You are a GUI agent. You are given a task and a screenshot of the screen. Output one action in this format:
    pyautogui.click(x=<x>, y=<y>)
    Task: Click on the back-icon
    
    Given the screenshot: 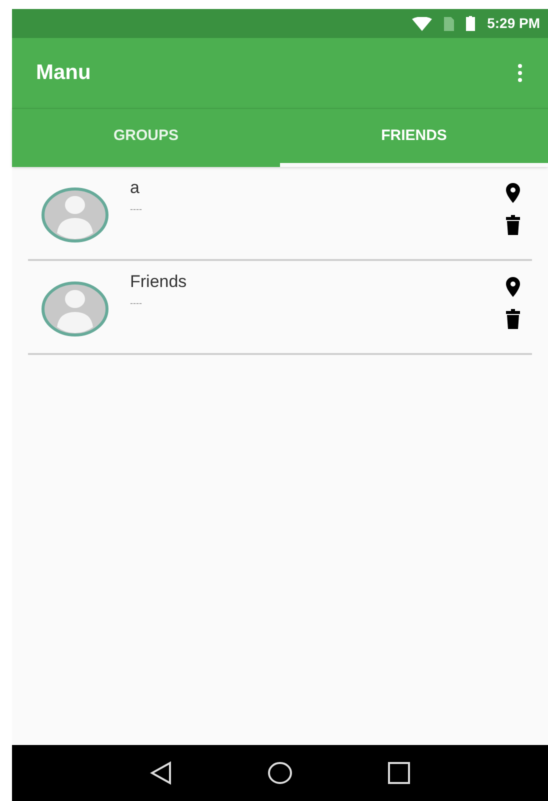 What is the action you would take?
    pyautogui.click(x=161, y=773)
    